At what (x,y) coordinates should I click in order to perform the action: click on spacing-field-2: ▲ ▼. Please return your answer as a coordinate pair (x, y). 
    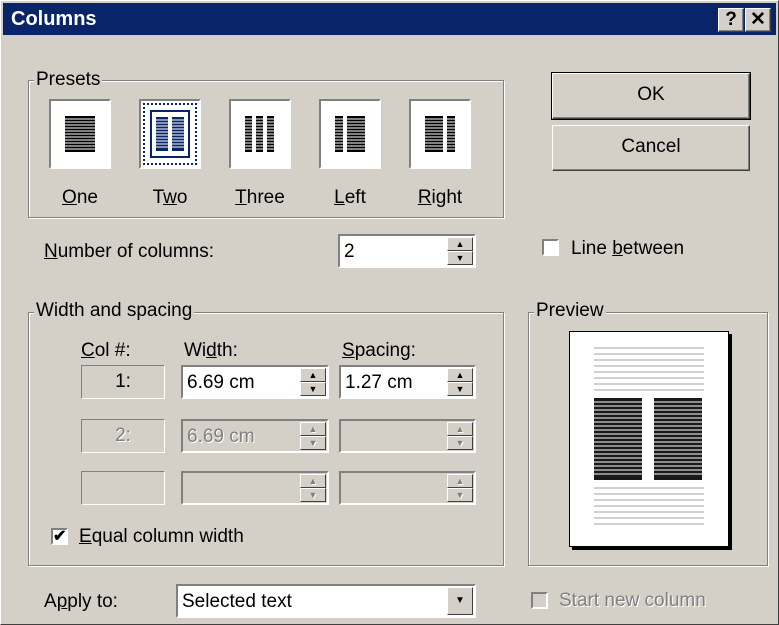
    Looking at the image, I should click on (407, 436).